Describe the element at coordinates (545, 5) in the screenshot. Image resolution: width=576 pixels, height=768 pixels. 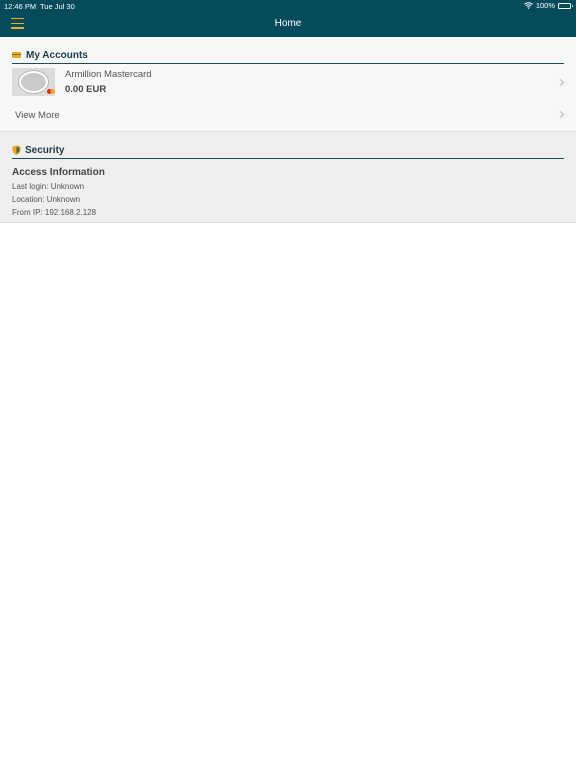
I see `battery-percent: 100%` at that location.